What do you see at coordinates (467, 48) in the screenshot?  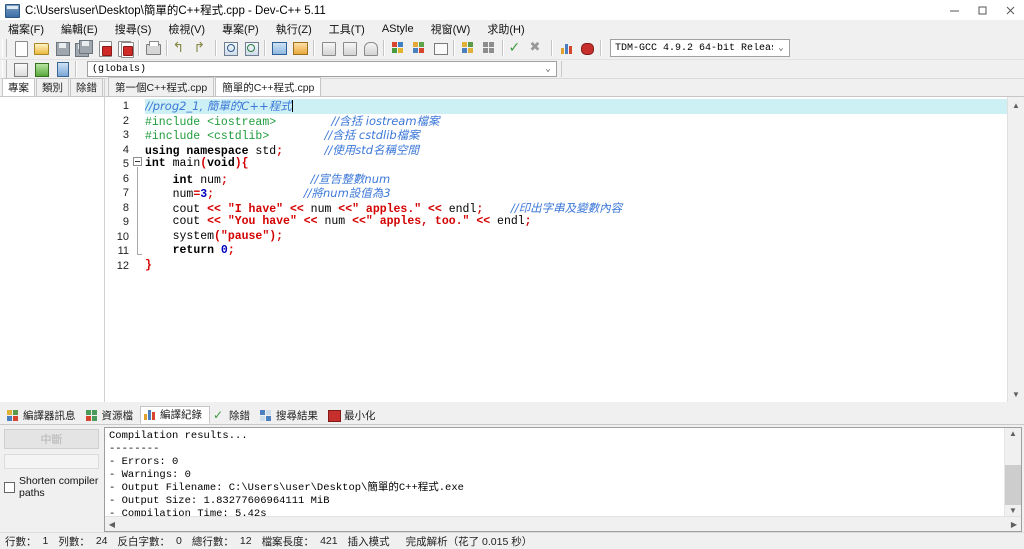 I see `grid-icon` at bounding box center [467, 48].